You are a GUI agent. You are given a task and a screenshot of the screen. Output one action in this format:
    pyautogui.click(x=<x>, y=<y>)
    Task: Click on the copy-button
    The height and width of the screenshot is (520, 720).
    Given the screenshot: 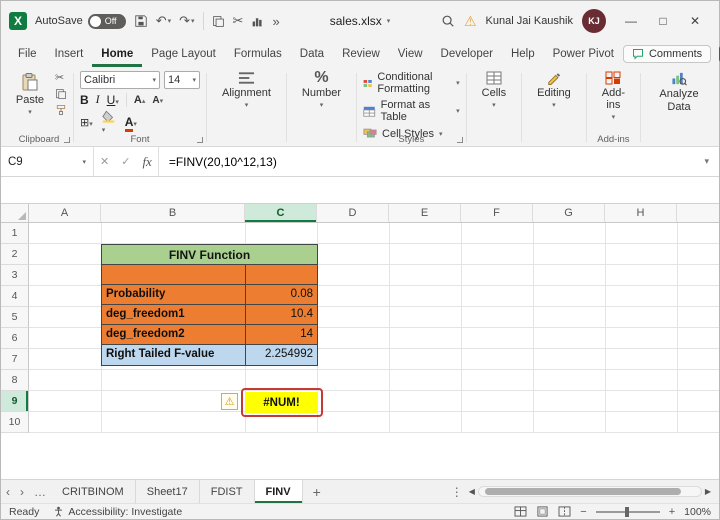 What is the action you would take?
    pyautogui.click(x=61, y=94)
    